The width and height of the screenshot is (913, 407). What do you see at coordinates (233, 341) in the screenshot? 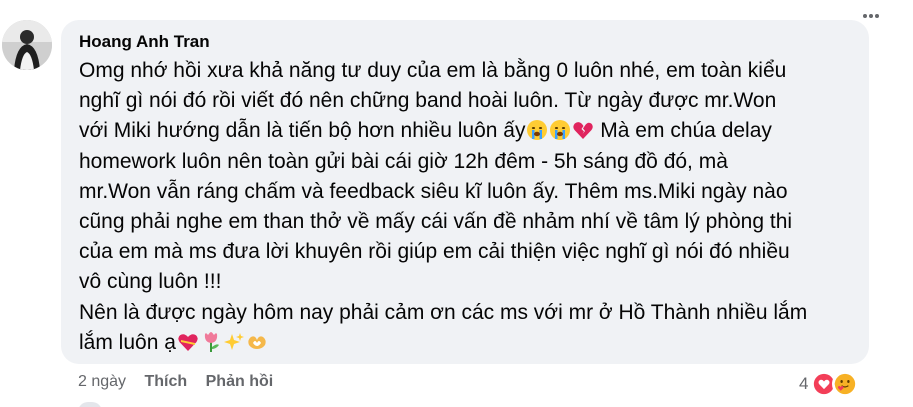
I see `sparkles-emoji` at bounding box center [233, 341].